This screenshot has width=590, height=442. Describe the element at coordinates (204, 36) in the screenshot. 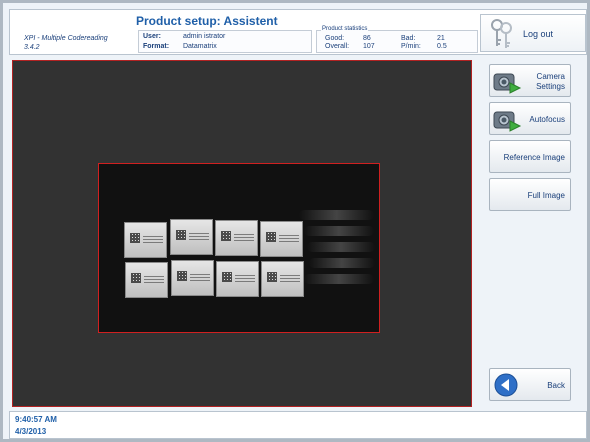

I see `user-value: admin istrator` at that location.